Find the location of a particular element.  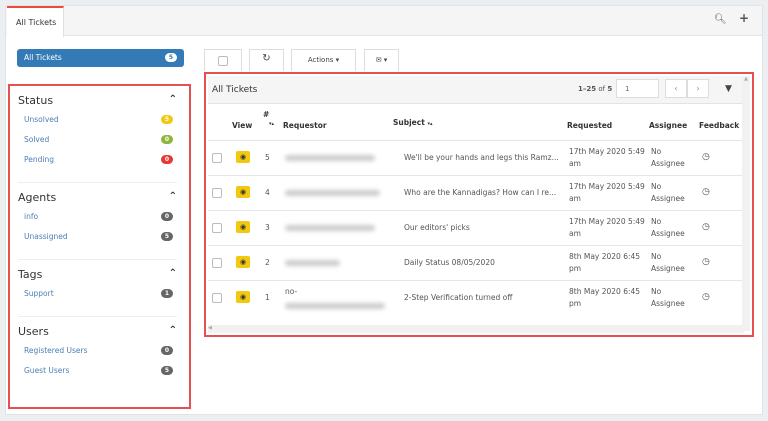

total: 5 is located at coordinates (610, 89).